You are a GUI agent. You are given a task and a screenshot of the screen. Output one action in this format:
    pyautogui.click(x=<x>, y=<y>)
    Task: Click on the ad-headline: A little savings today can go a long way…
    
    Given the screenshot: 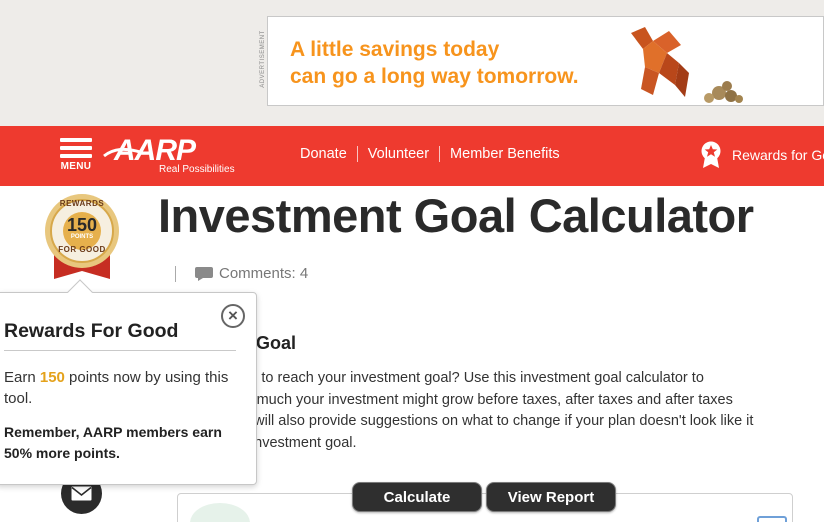 What is the action you would take?
    pyautogui.click(x=434, y=63)
    